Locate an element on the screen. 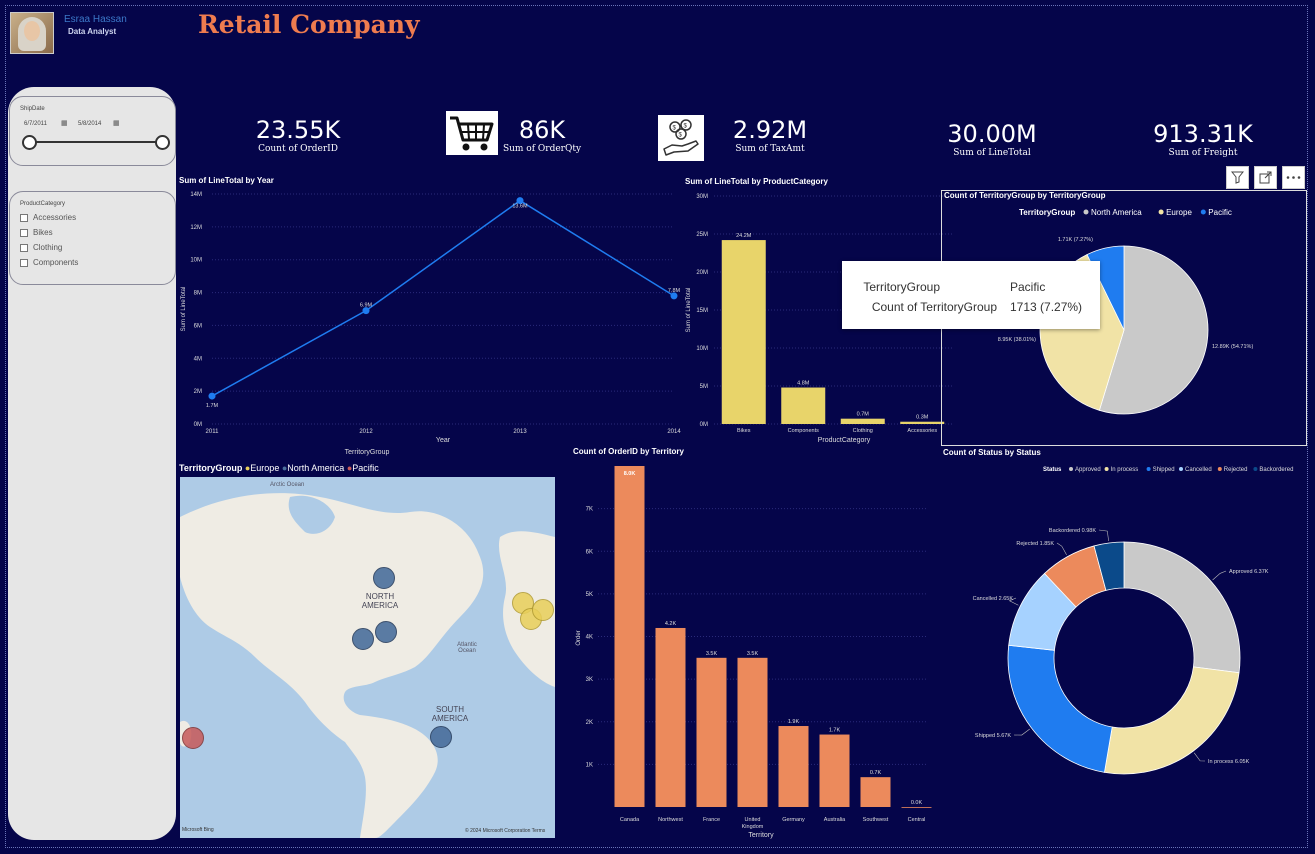 The height and width of the screenshot is (854, 1315). money-hand-icon: $ $ $ is located at coordinates (681, 138).